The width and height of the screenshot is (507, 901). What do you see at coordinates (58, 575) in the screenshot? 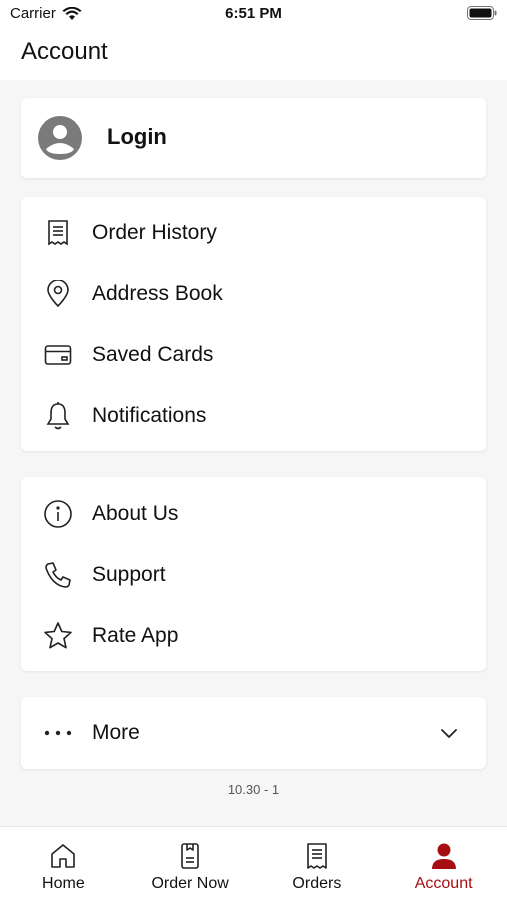
I see `phone-icon` at bounding box center [58, 575].